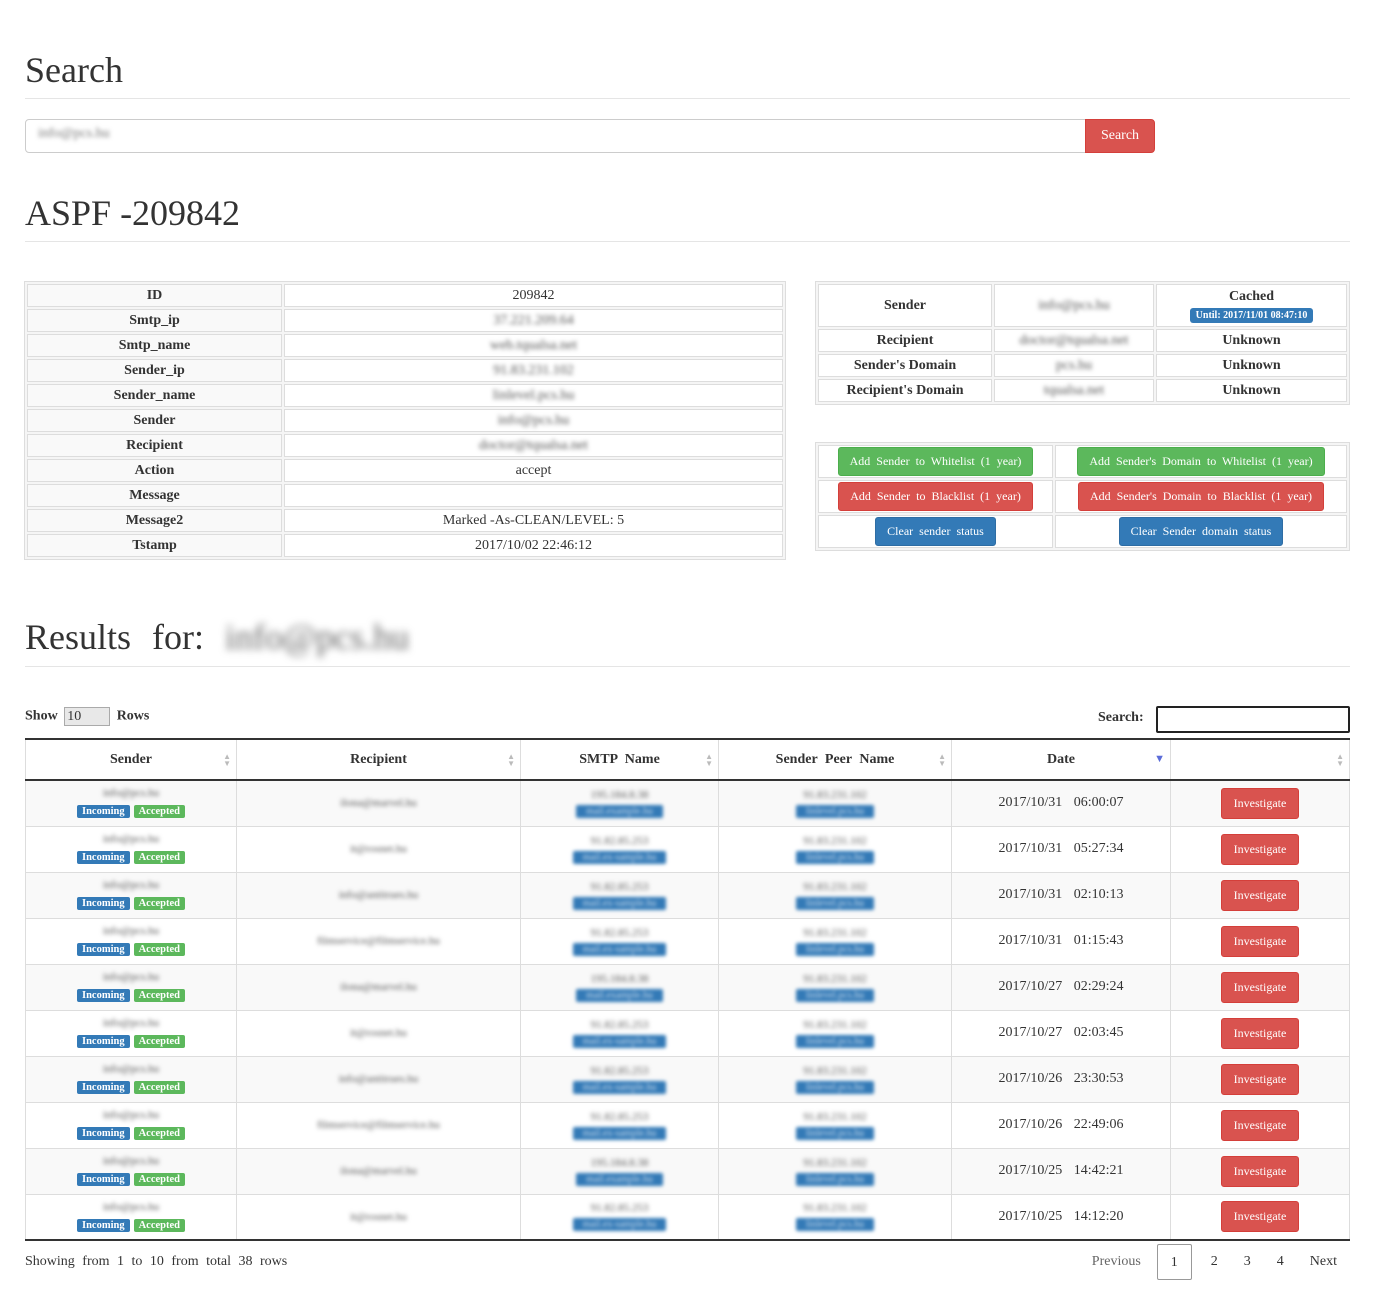  What do you see at coordinates (378, 760) in the screenshot?
I see `column-header-recipient: Recipient ▲ ▼` at bounding box center [378, 760].